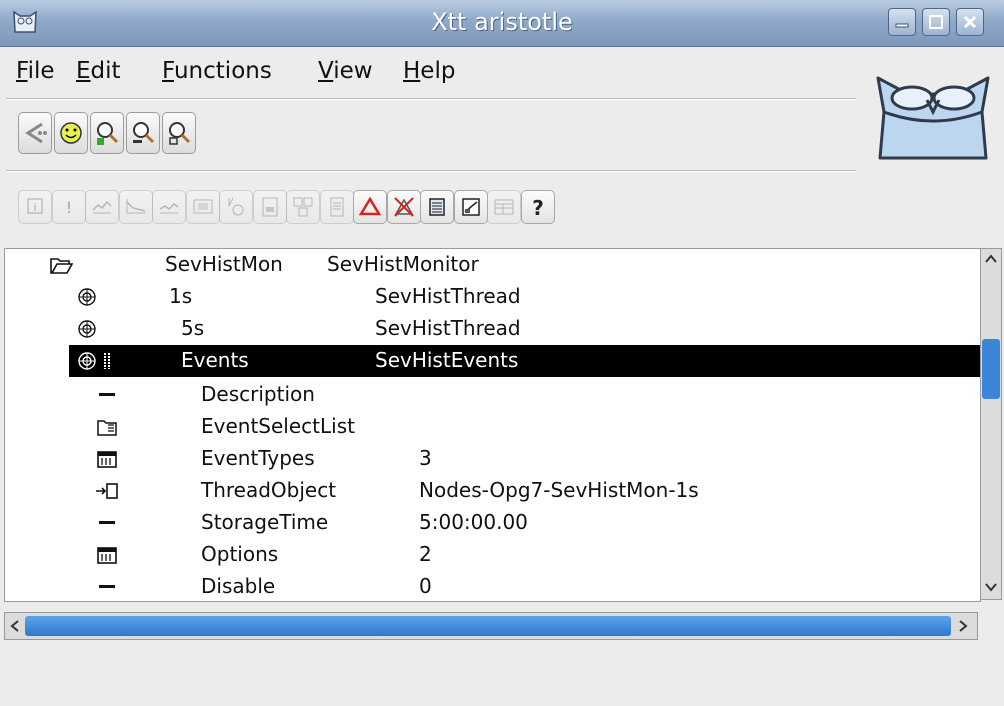 The image size is (1004, 706). Describe the element at coordinates (537, 207) in the screenshot. I see `help-button: ?` at that location.